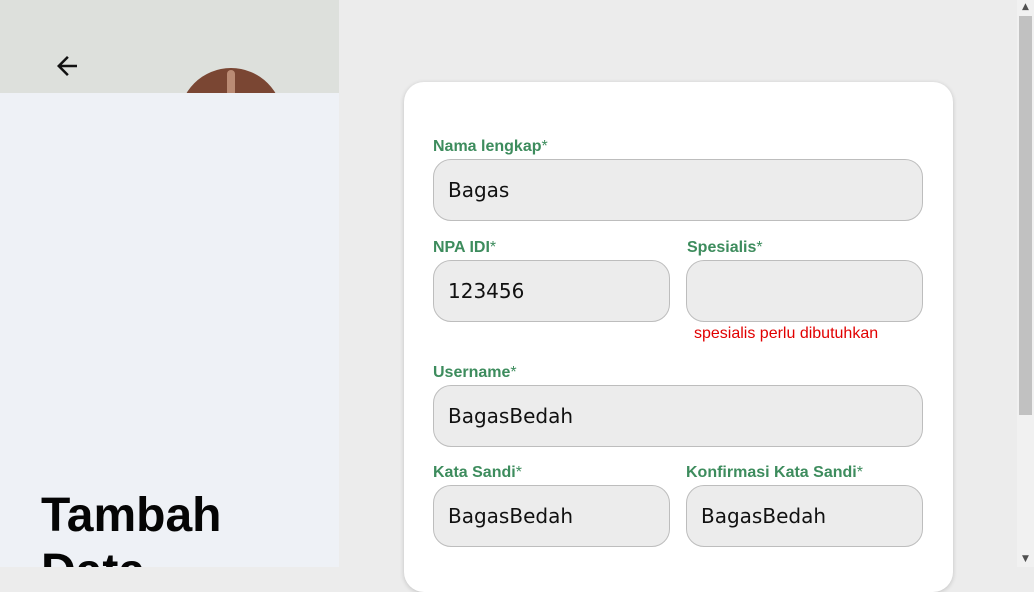 Image resolution: width=1034 pixels, height=592 pixels. I want to click on specialist-input, so click(804, 291).